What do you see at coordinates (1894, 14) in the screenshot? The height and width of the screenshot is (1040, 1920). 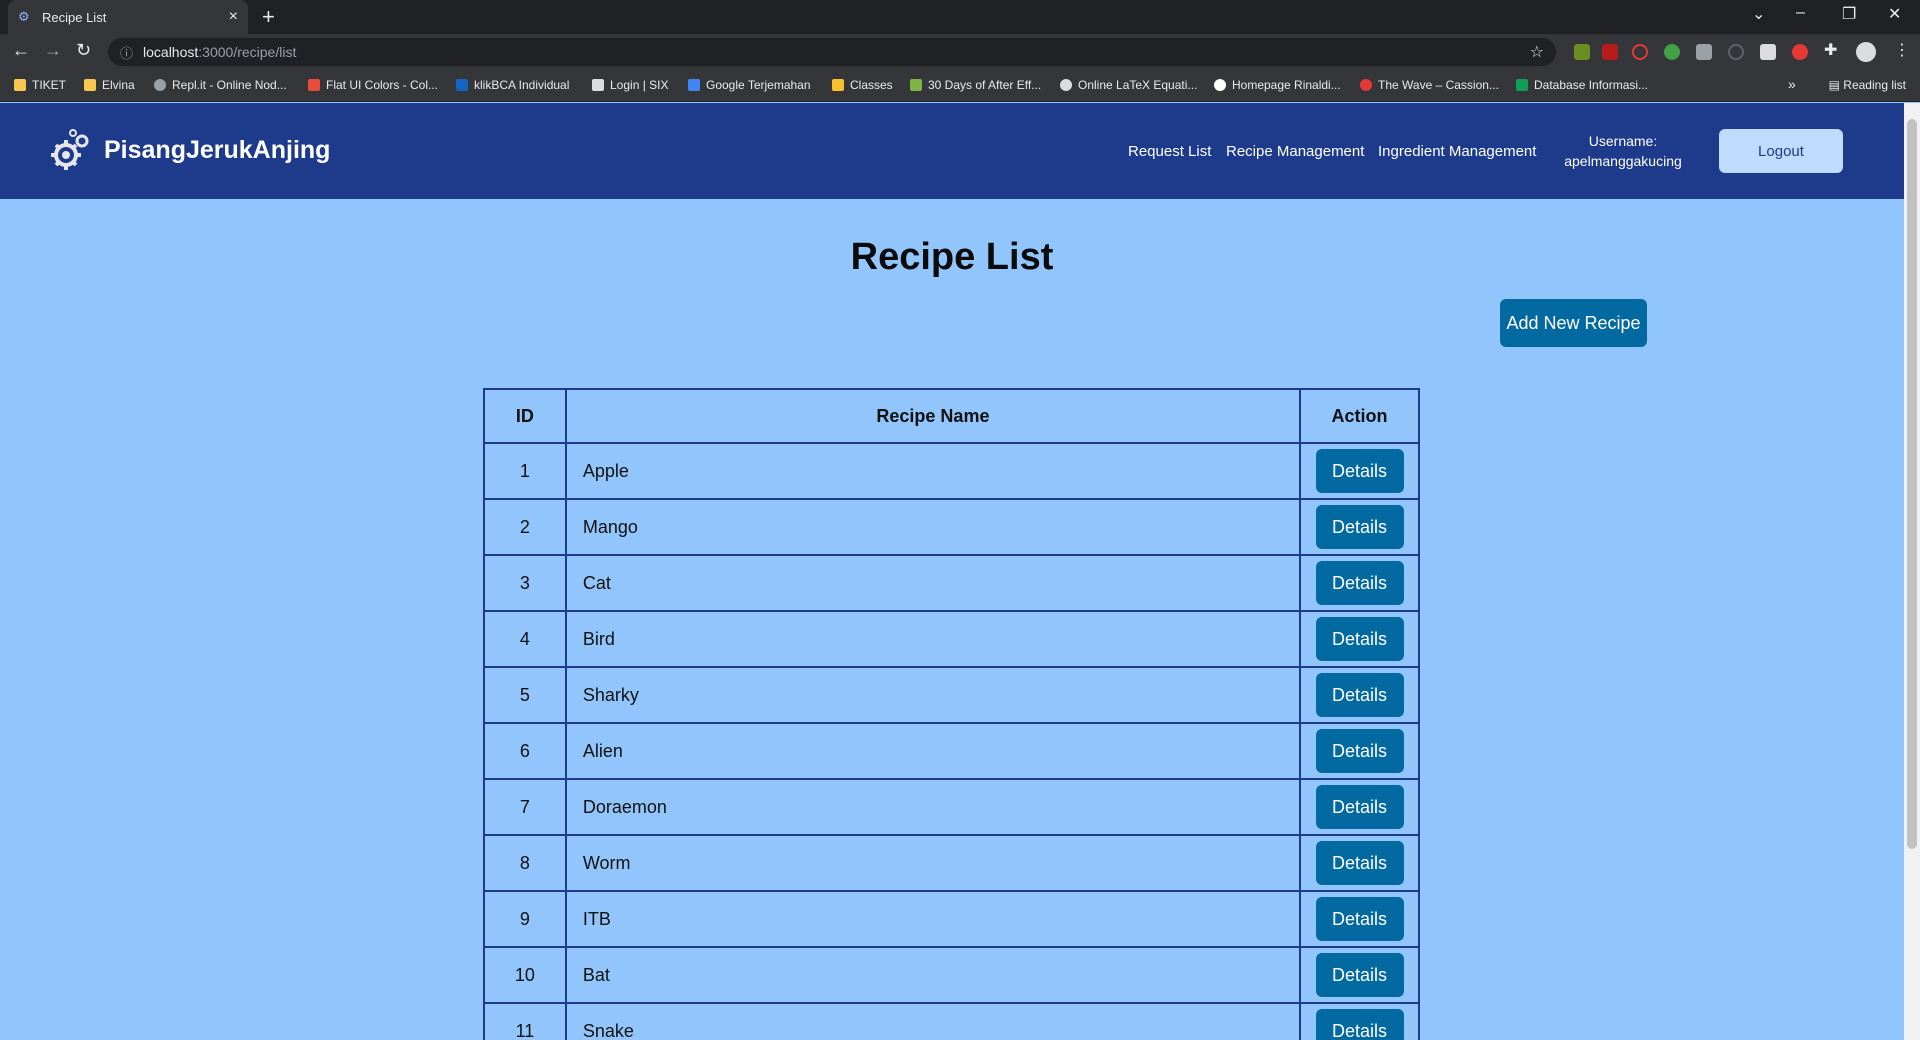 I see `window-close-icon: ✕` at bounding box center [1894, 14].